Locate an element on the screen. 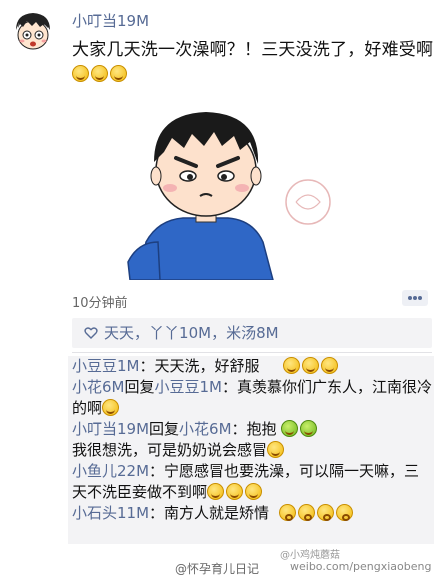 Image resolution: width=440 pixels, height=582 pixels. comment-item: 小鱼儿22M：宁愿感冒也要洗澡，可以隔一天嘛，三天不洗臣妾做不到啊 is located at coordinates (251, 482).